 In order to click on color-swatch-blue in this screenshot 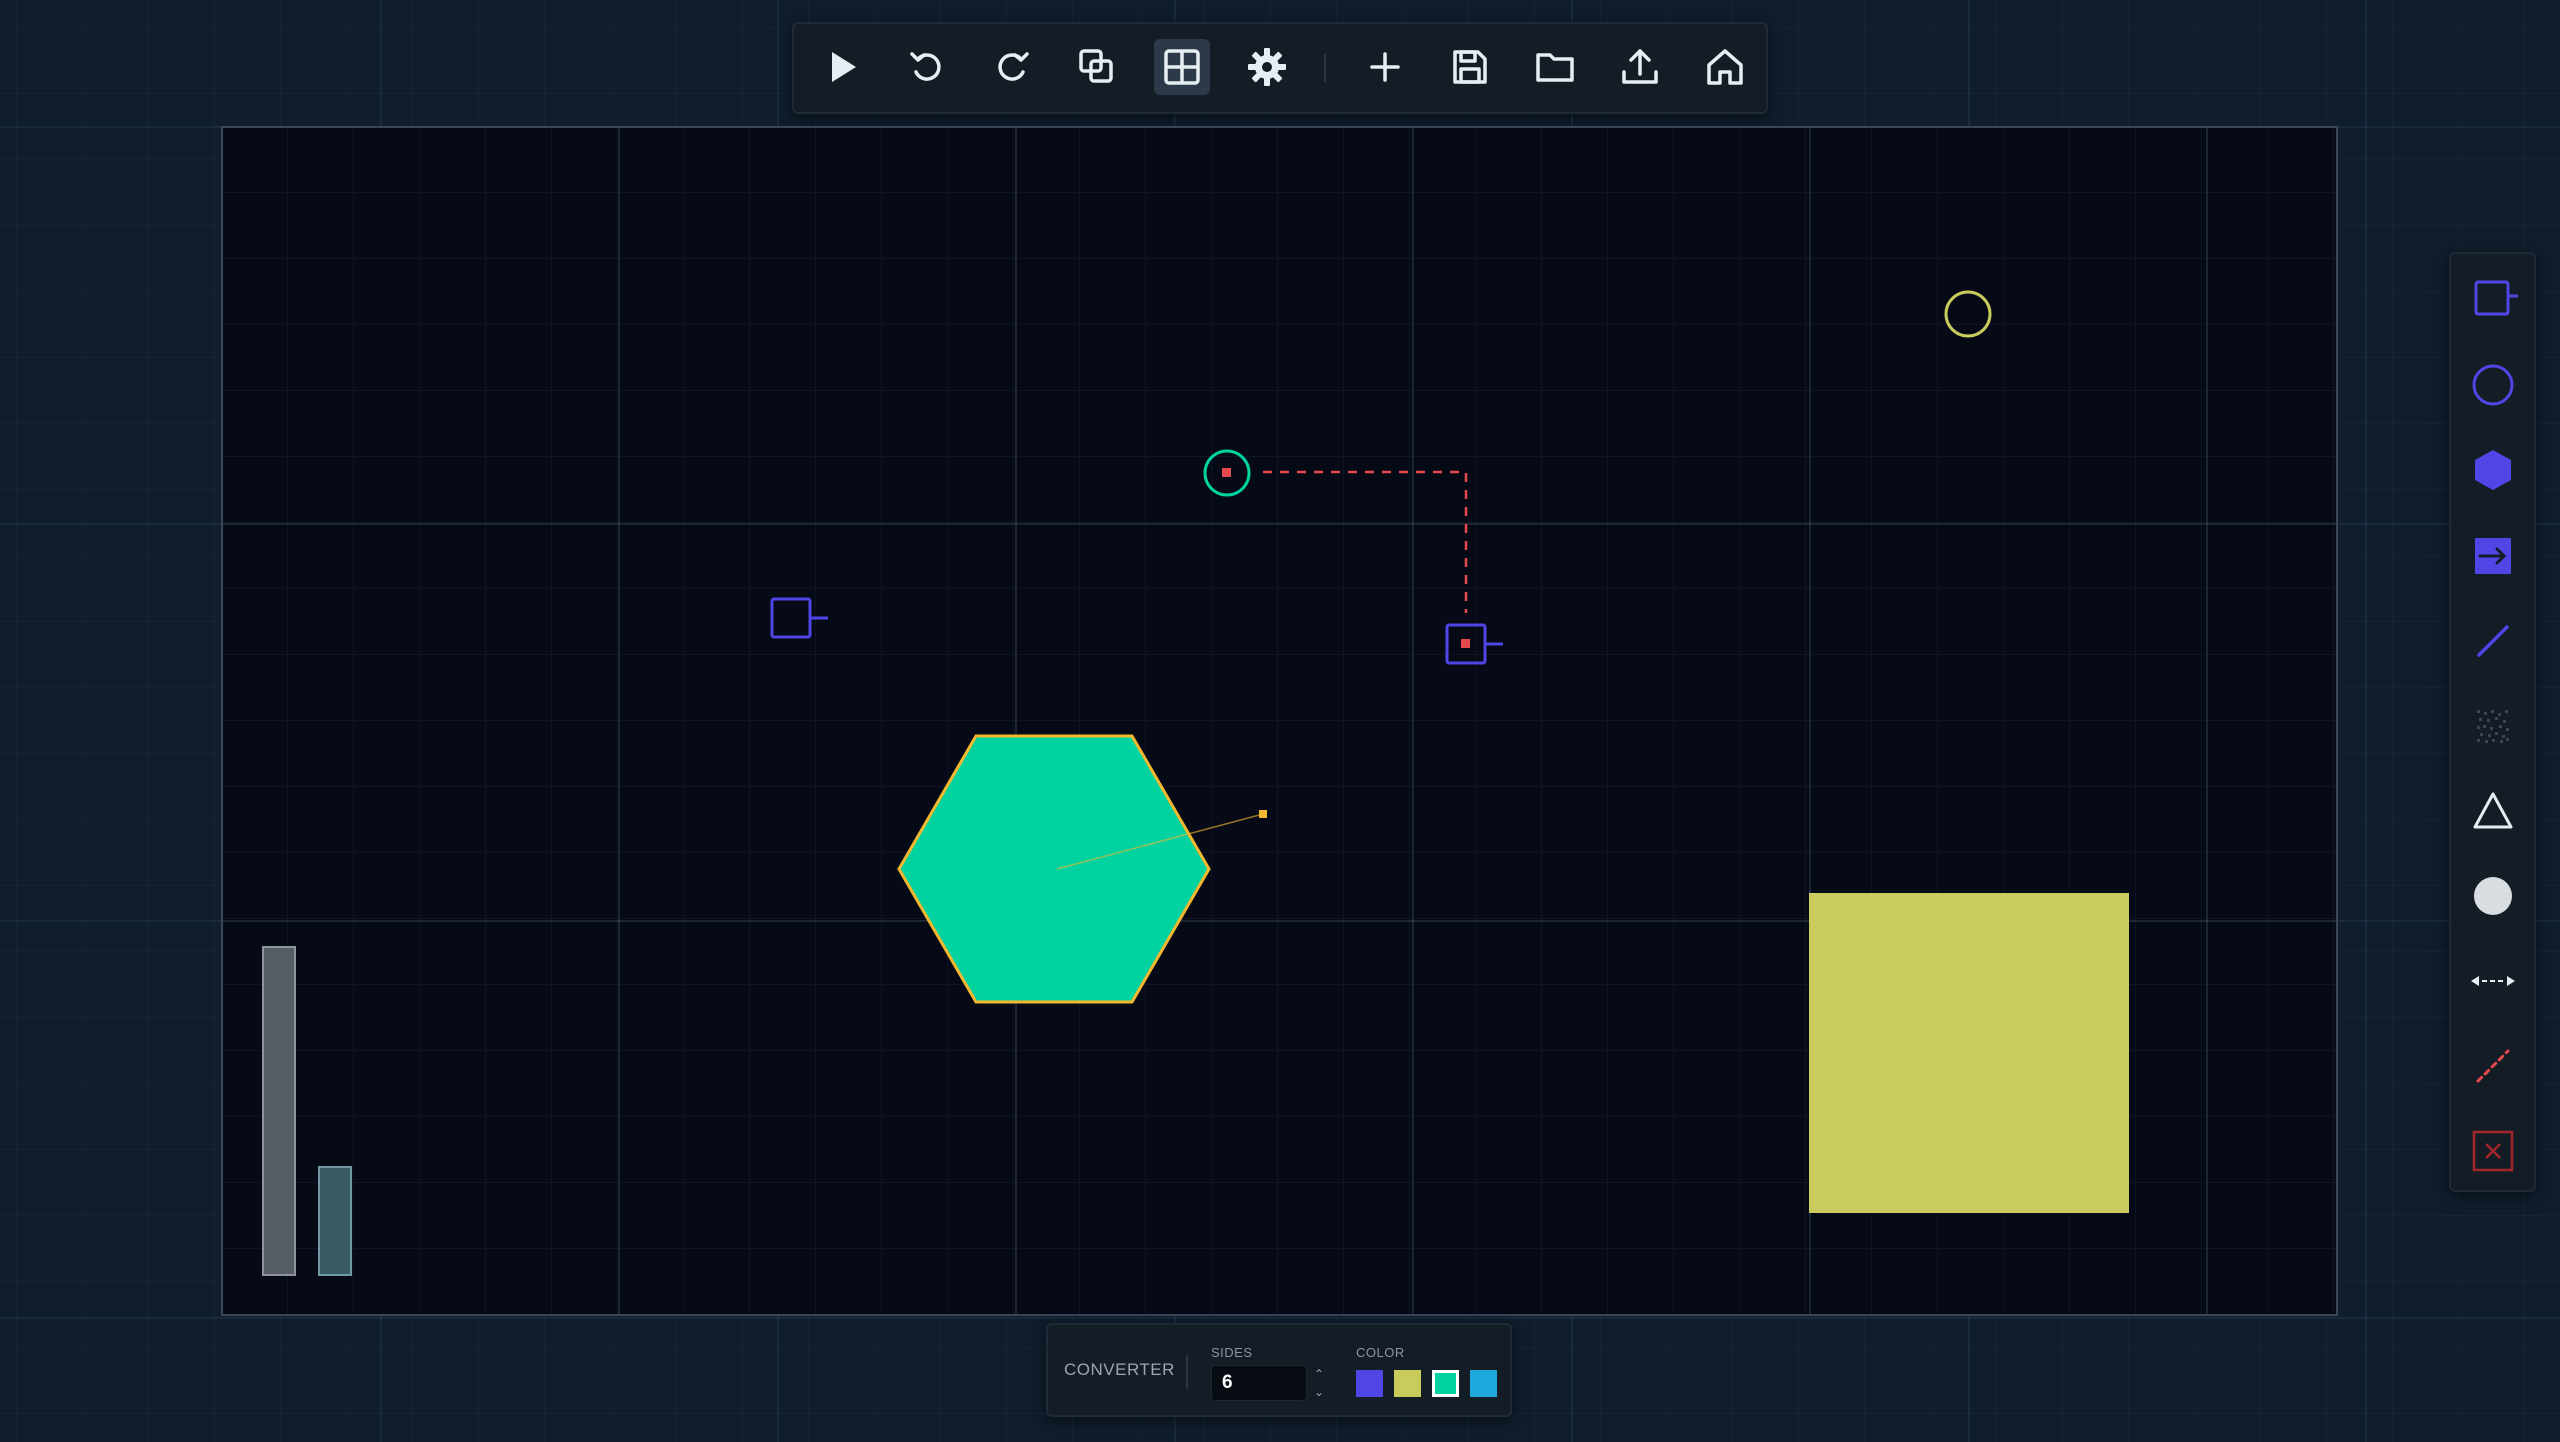, I will do `click(1483, 1383)`.